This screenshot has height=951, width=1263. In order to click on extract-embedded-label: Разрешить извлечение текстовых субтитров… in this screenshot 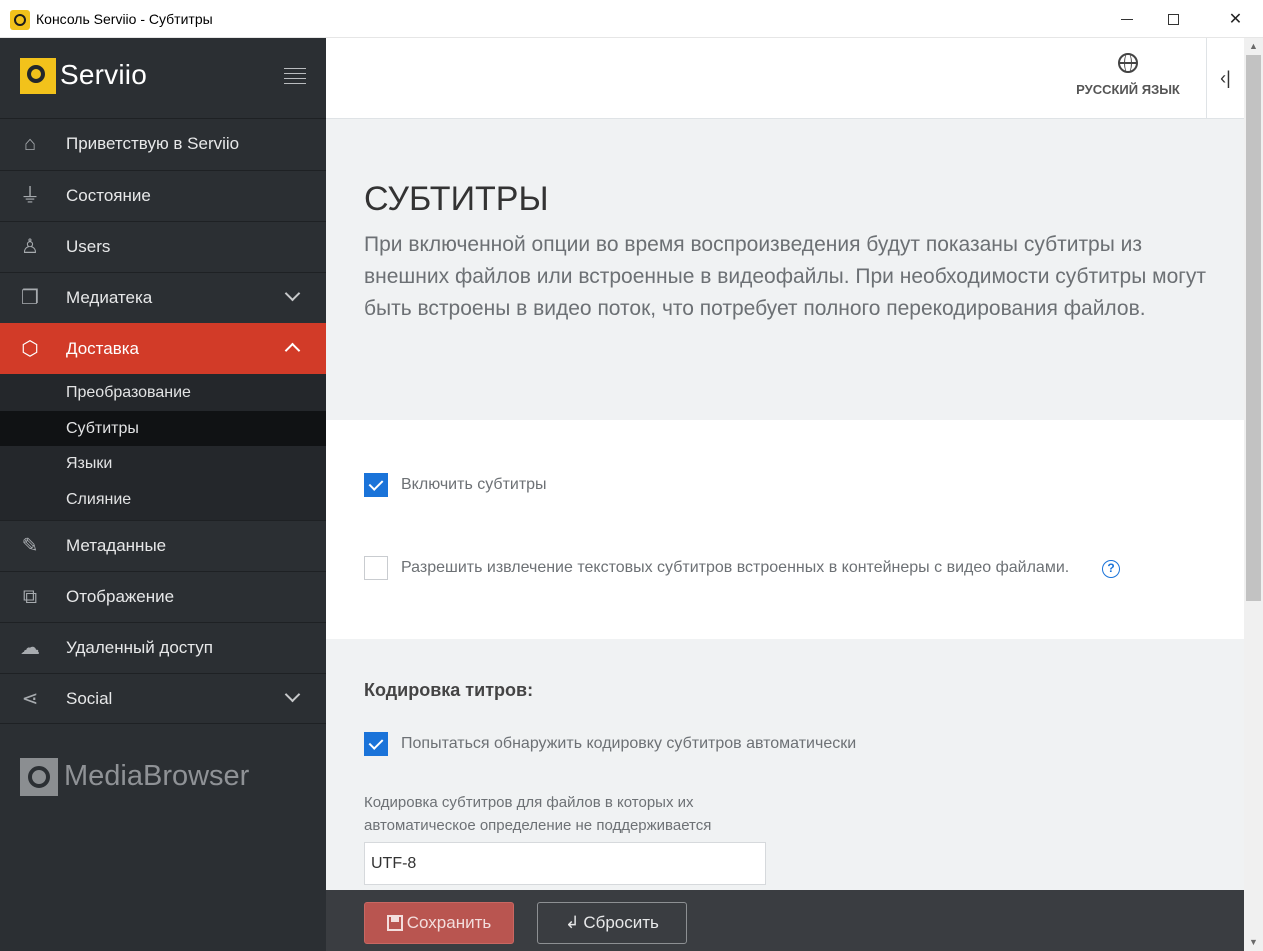, I will do `click(735, 567)`.